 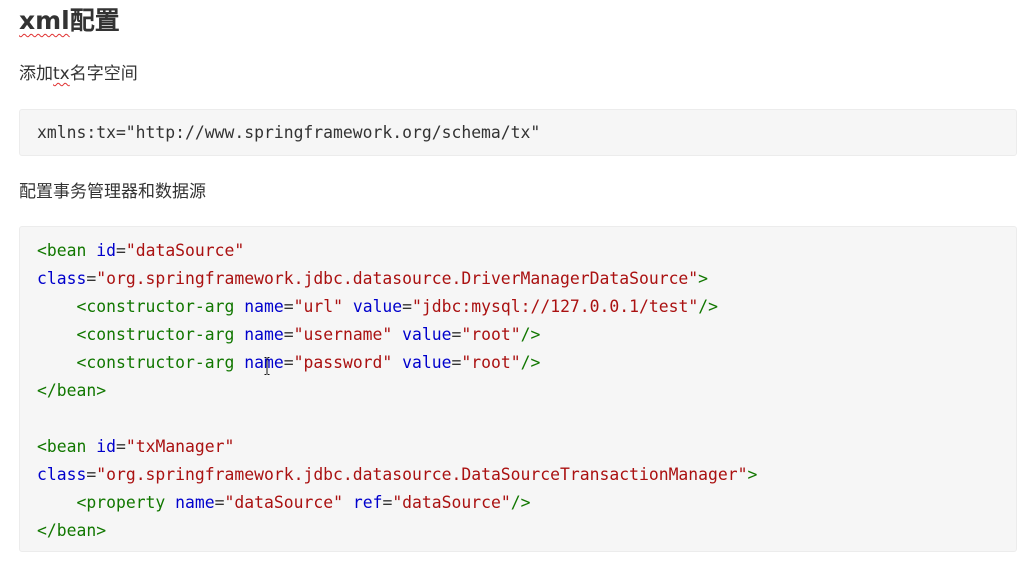 I want to click on code-line: <bean id="txManager", so click(x=136, y=446).